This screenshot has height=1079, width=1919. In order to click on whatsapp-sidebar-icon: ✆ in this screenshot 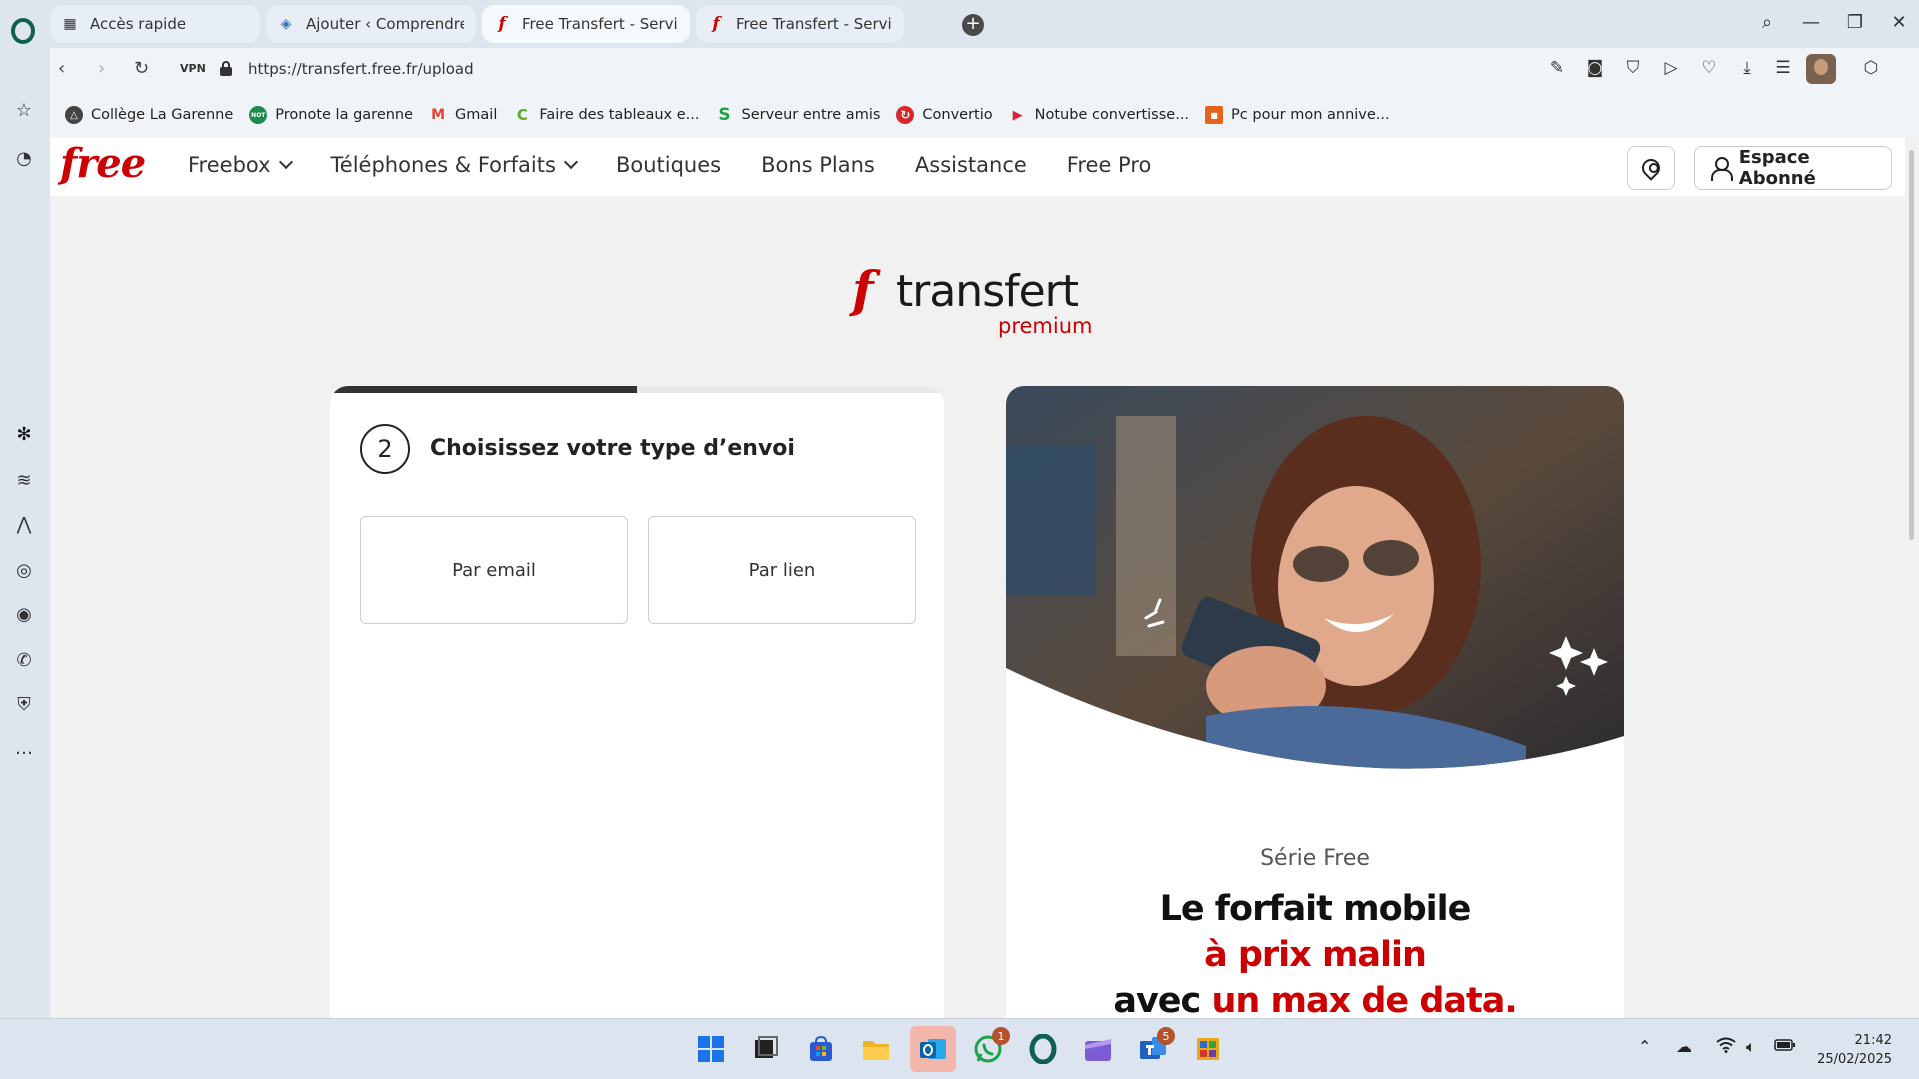, I will do `click(24, 660)`.